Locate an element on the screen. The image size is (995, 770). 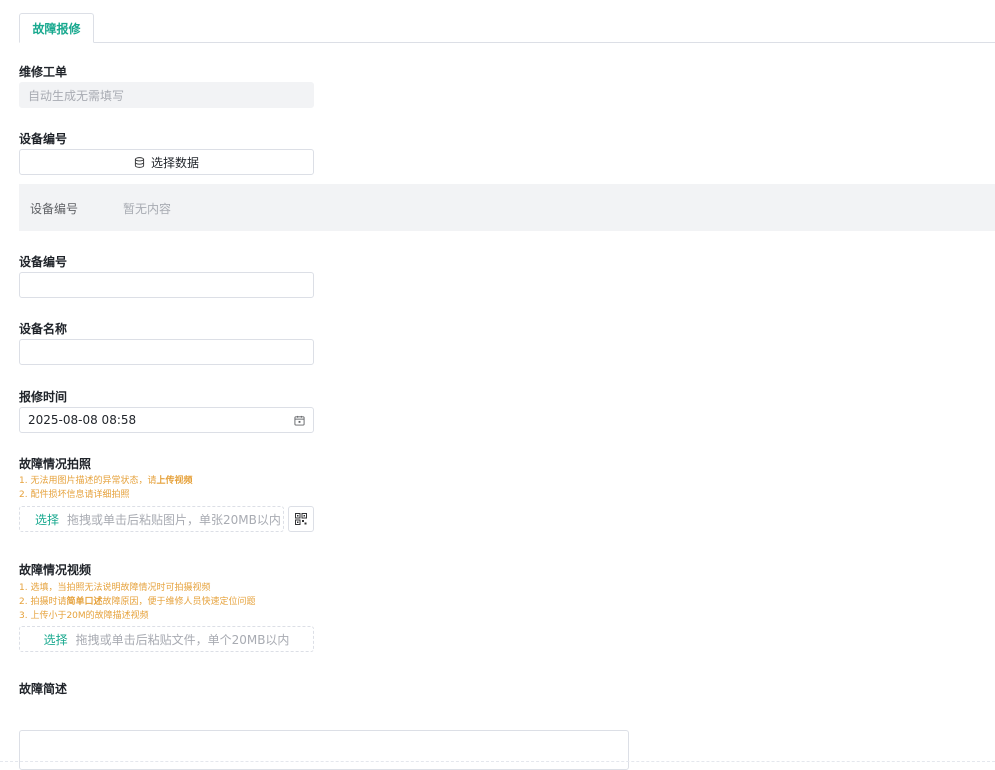
photo-hint-1-text: 1. 无法用图片描述的异常状态，请 is located at coordinates (88, 481).